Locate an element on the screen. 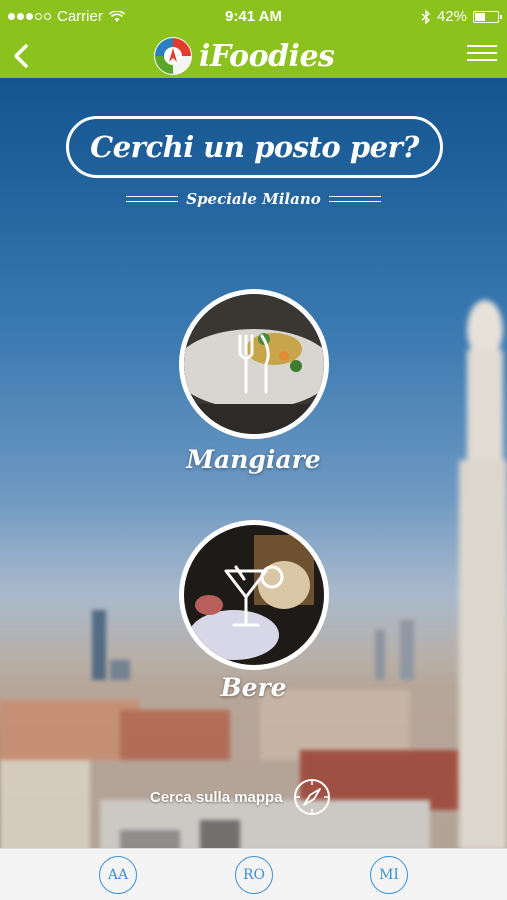 The width and height of the screenshot is (507, 900). app-logo: iFoodies is located at coordinates (244, 56).